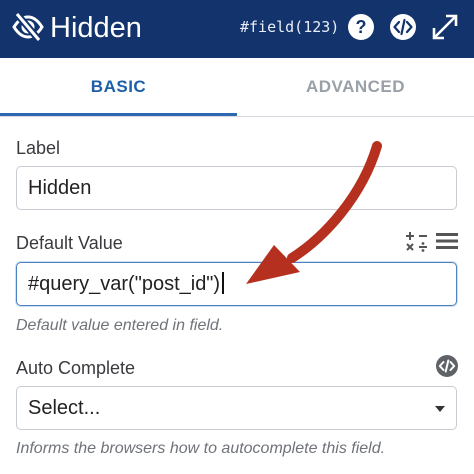  Describe the element at coordinates (440, 409) in the screenshot. I see `dropdown-caret-icon` at that location.